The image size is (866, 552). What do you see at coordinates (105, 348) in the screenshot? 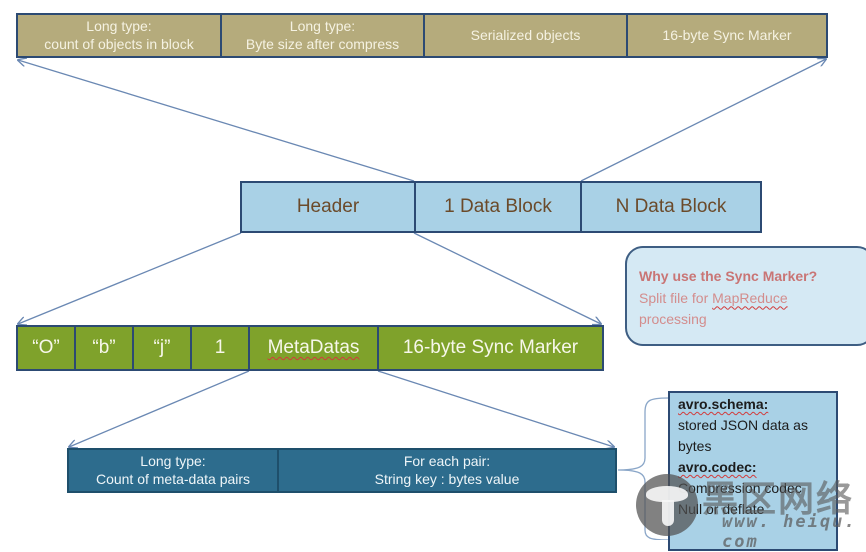
I see `header-cell-magic-b: “b”` at bounding box center [105, 348].